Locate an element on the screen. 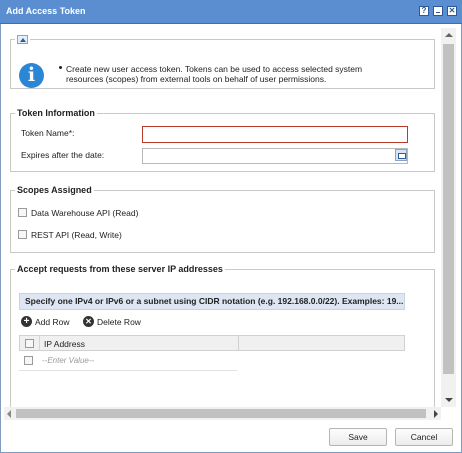 This screenshot has width=462, height=453. row-checkbox is located at coordinates (28, 360).